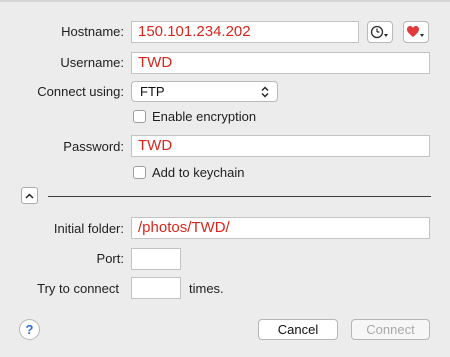 The height and width of the screenshot is (357, 450). What do you see at coordinates (92, 62) in the screenshot?
I see `username-label: Username:` at bounding box center [92, 62].